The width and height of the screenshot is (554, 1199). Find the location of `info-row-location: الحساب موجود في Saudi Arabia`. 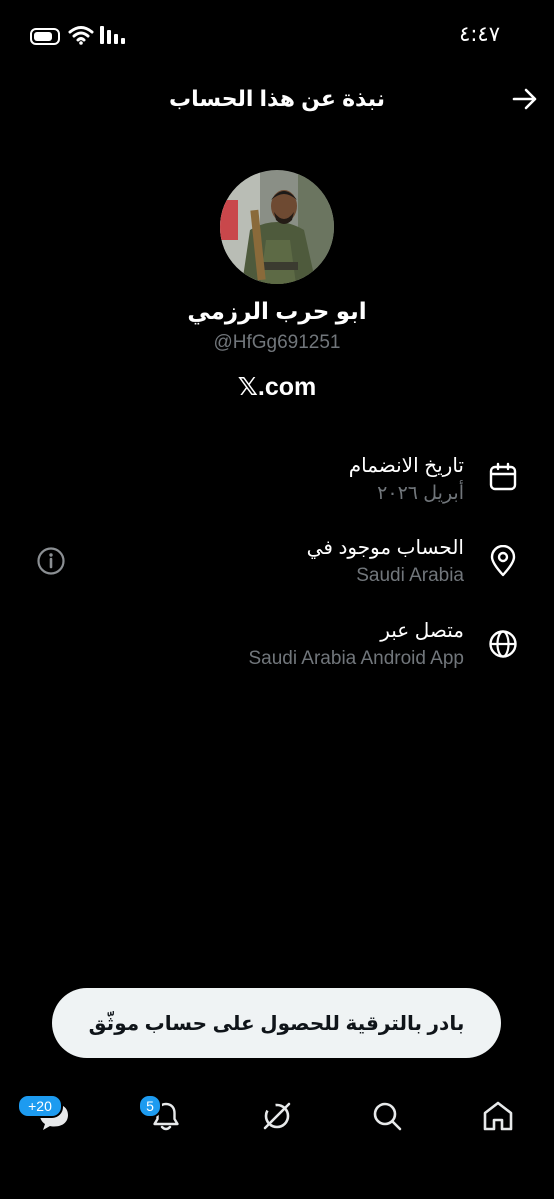

info-row-location: الحساب موجود في Saudi Arabia is located at coordinates (385, 562).